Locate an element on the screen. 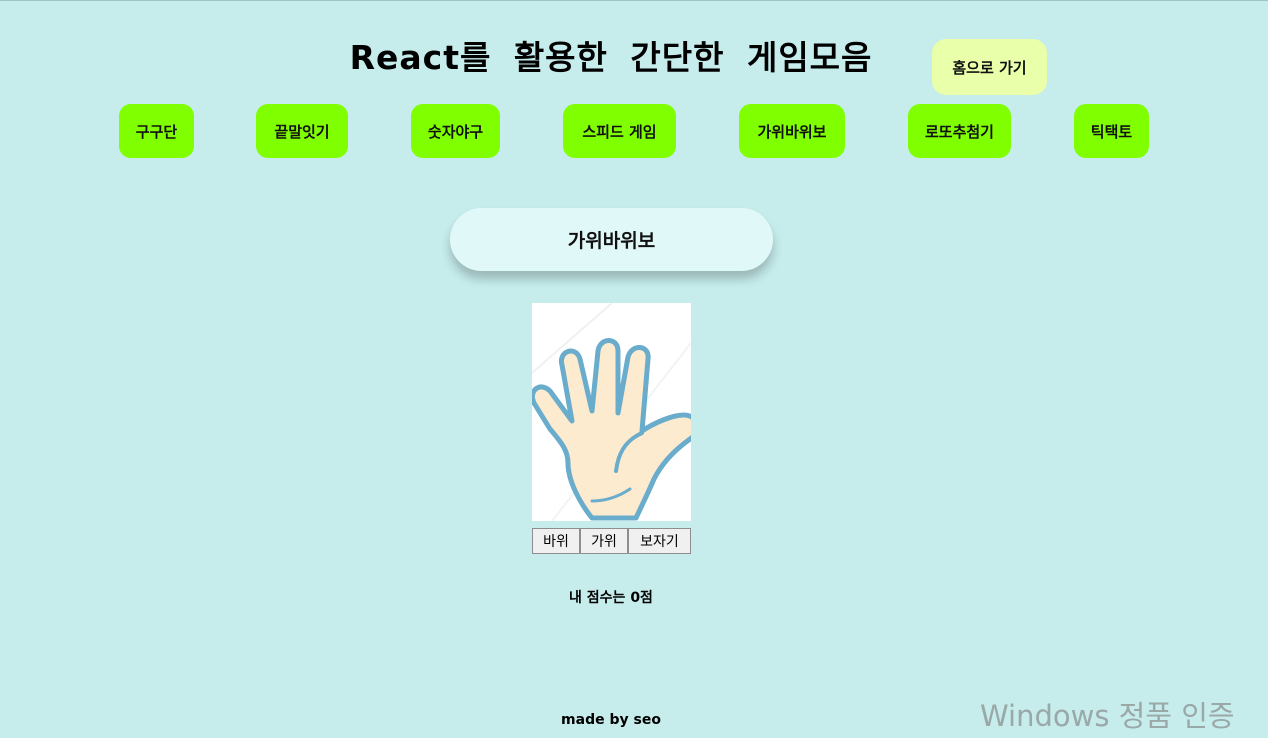  home-button: 홈으로 가기 is located at coordinates (989, 67).